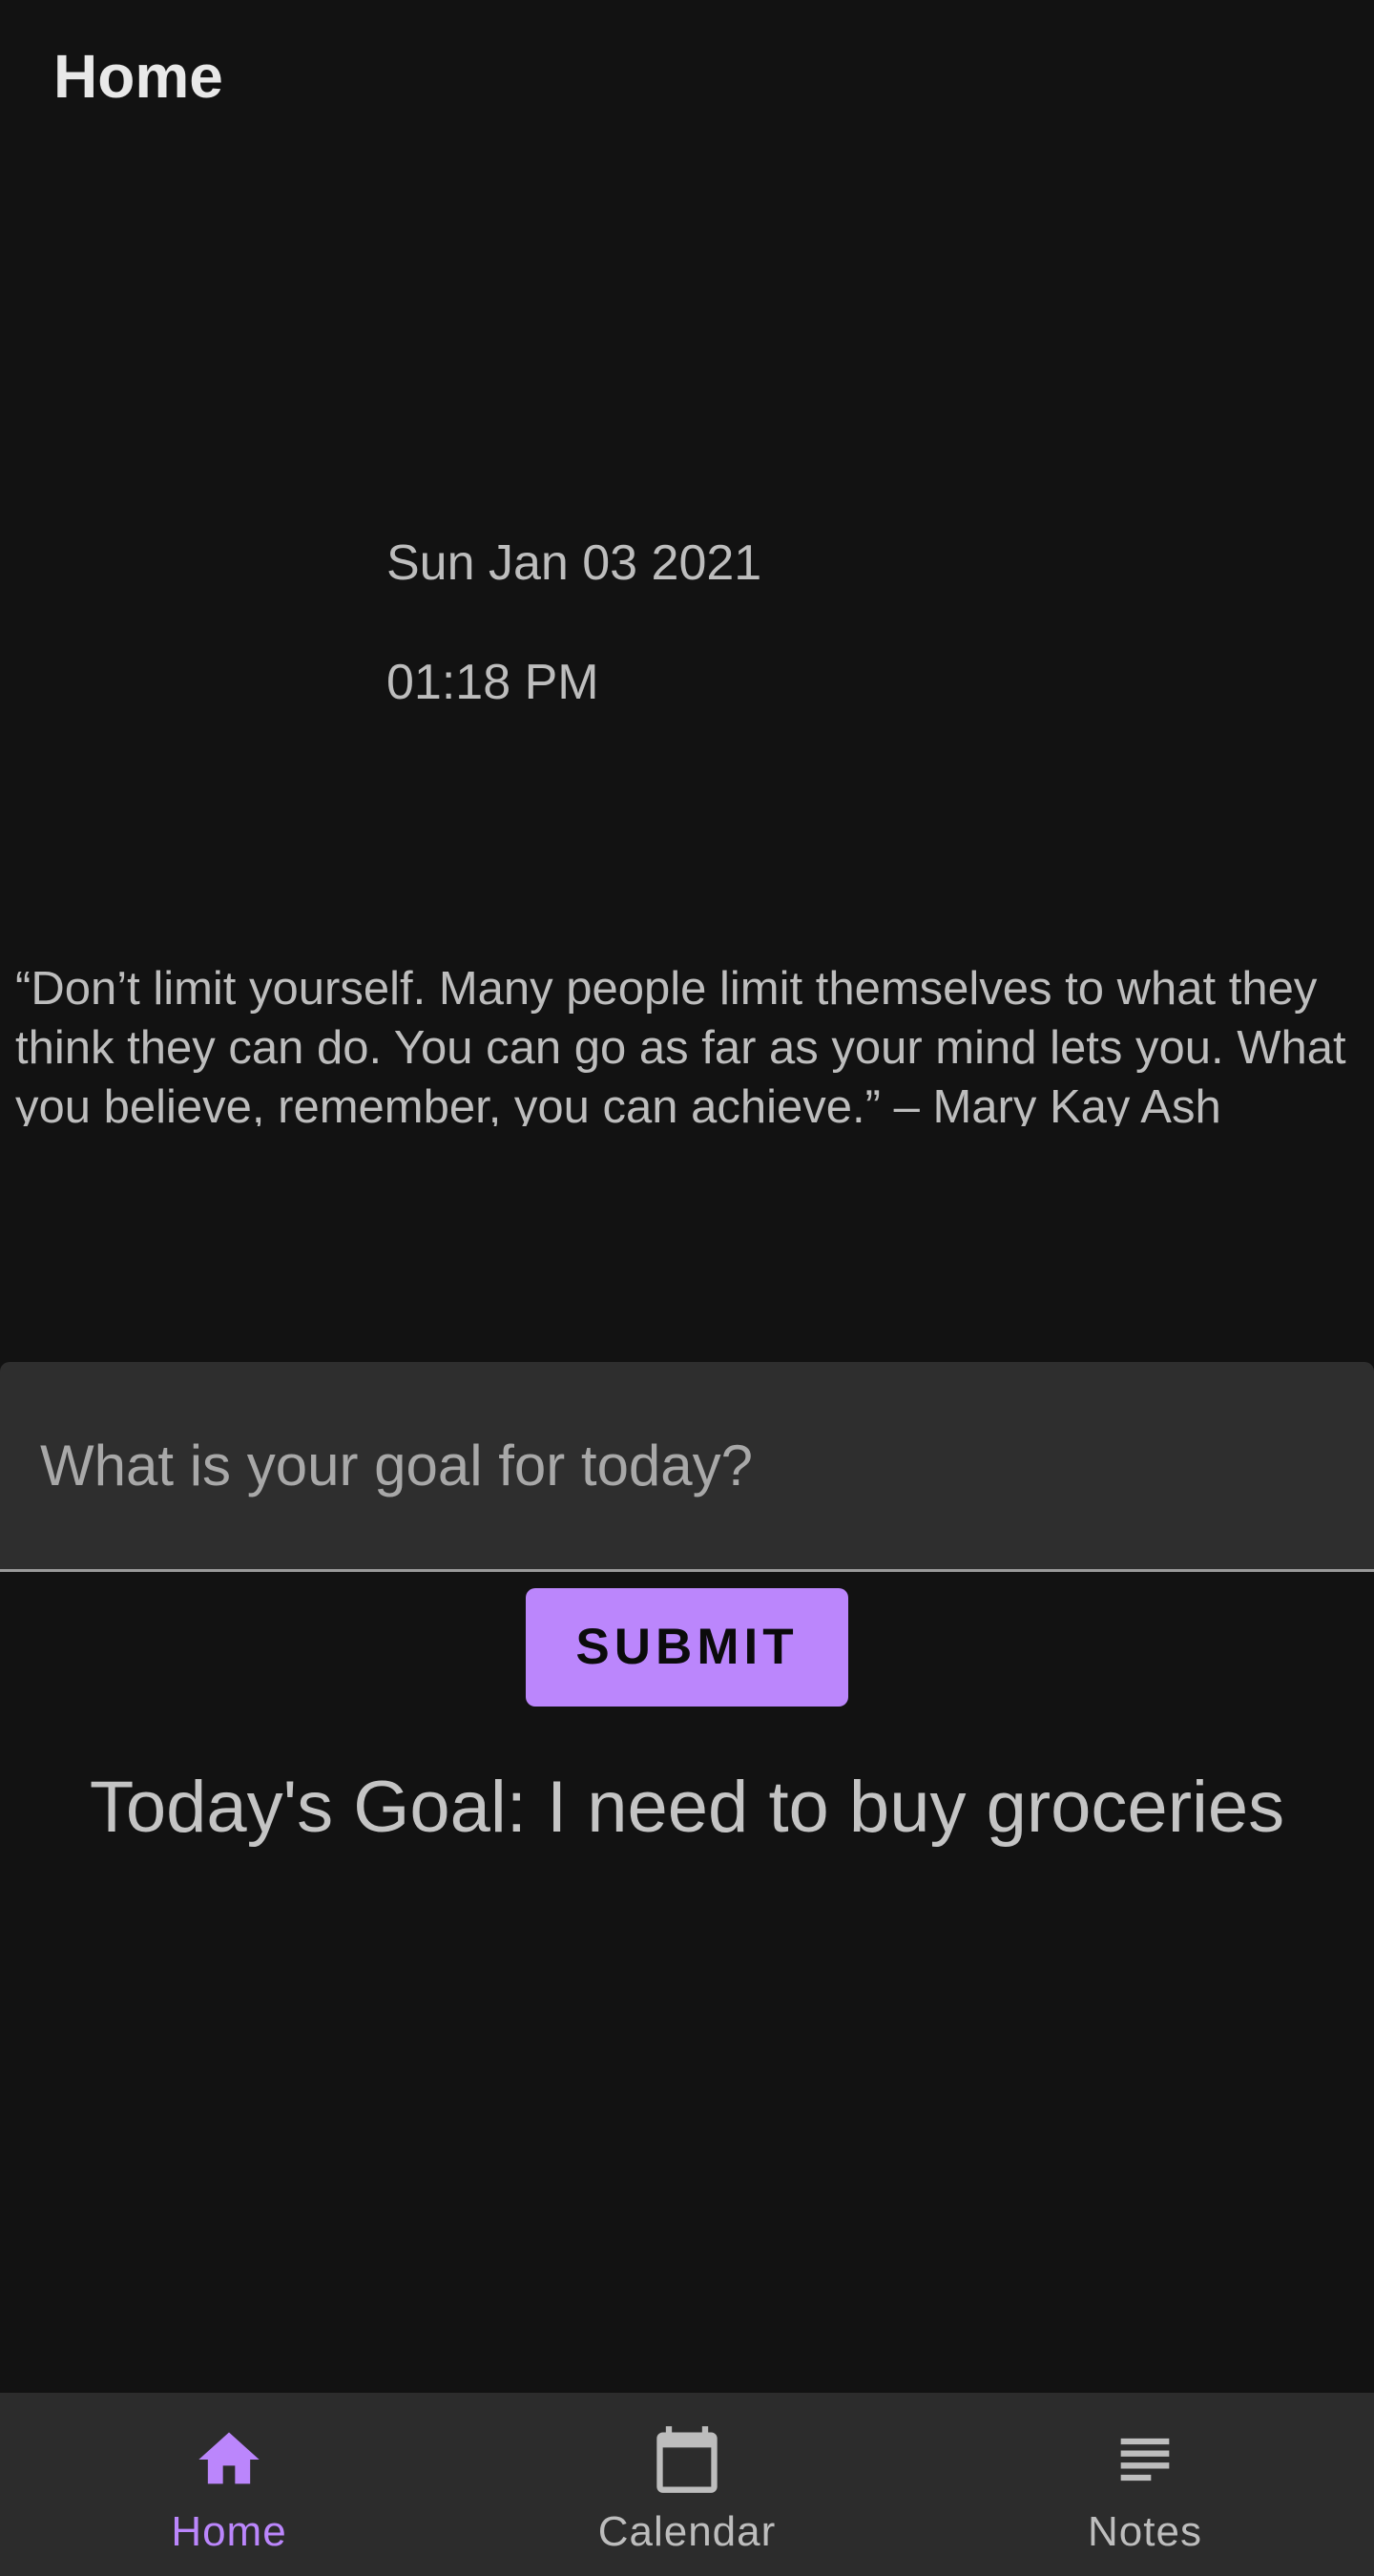 This screenshot has width=1374, height=2576. I want to click on home-icon, so click(229, 2458).